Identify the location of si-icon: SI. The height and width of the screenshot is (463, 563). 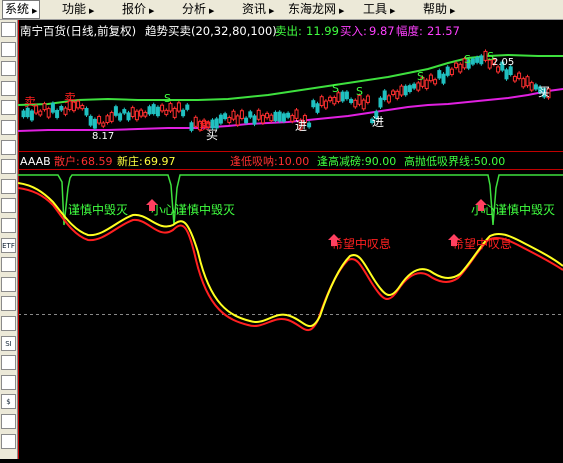
(8, 343).